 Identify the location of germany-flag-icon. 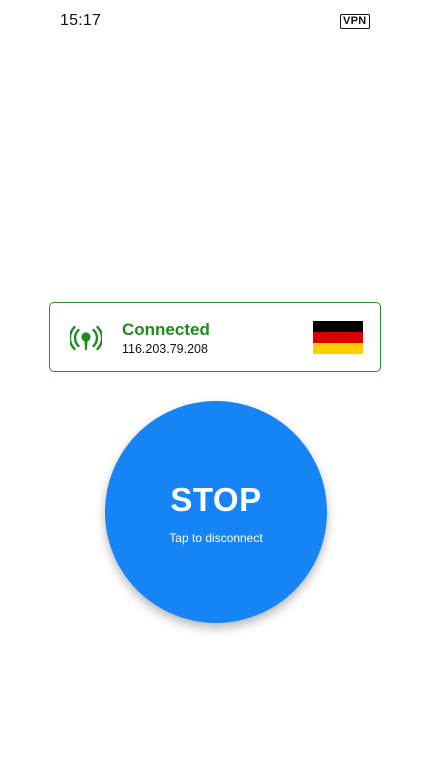
(338, 337).